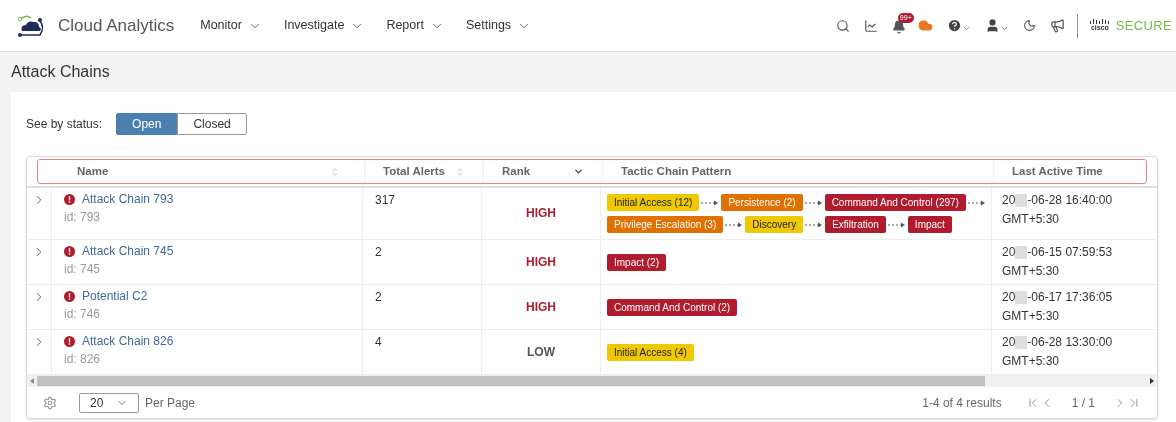 This screenshot has width=1176, height=422. Describe the element at coordinates (929, 224) in the screenshot. I see `tactic-tag: Impact` at that location.